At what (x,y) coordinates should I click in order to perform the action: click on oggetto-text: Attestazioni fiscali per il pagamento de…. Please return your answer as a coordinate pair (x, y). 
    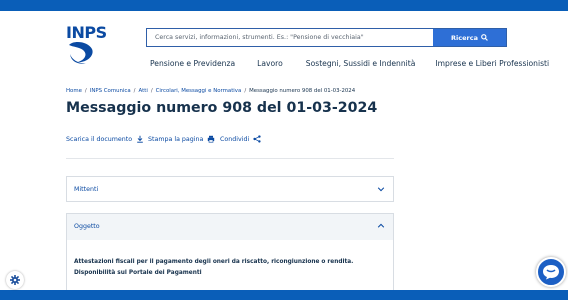
    Looking at the image, I should click on (214, 267).